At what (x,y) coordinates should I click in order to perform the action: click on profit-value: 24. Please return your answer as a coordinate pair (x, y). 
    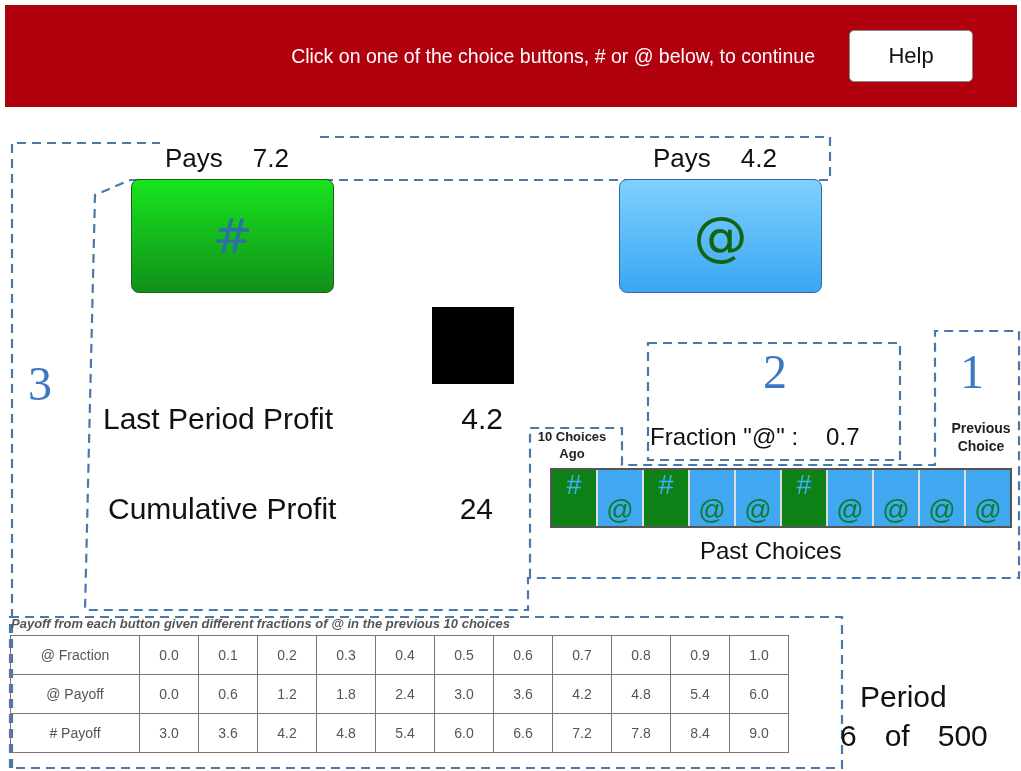
    Looking at the image, I should click on (476, 509).